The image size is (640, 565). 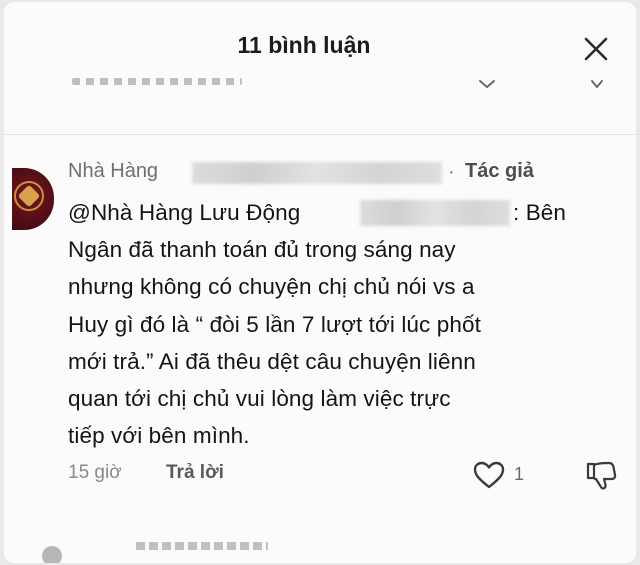 I want to click on dislike-button, so click(x=601, y=476).